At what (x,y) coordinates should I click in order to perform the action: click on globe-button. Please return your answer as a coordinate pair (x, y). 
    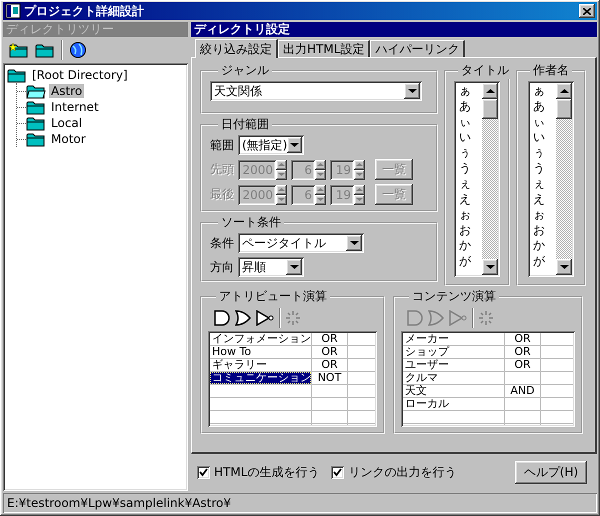
    Looking at the image, I should click on (78, 50).